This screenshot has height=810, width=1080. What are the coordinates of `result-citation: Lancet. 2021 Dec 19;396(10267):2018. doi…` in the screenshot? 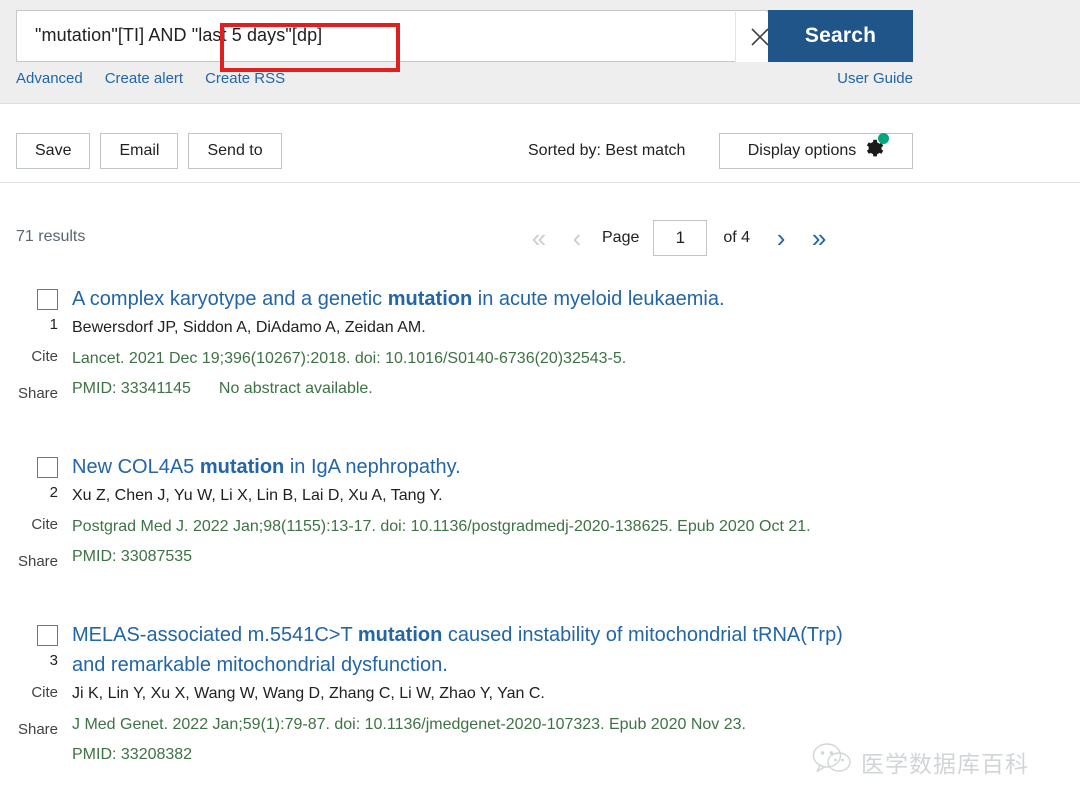 It's located at (349, 358).